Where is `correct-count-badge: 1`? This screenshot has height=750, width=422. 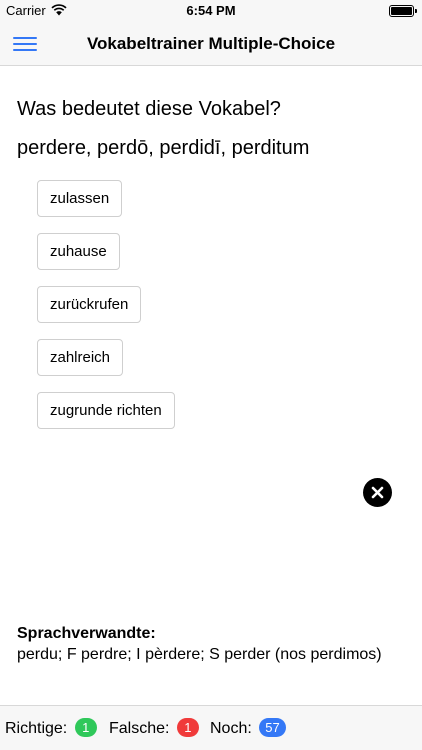 correct-count-badge: 1 is located at coordinates (85, 727).